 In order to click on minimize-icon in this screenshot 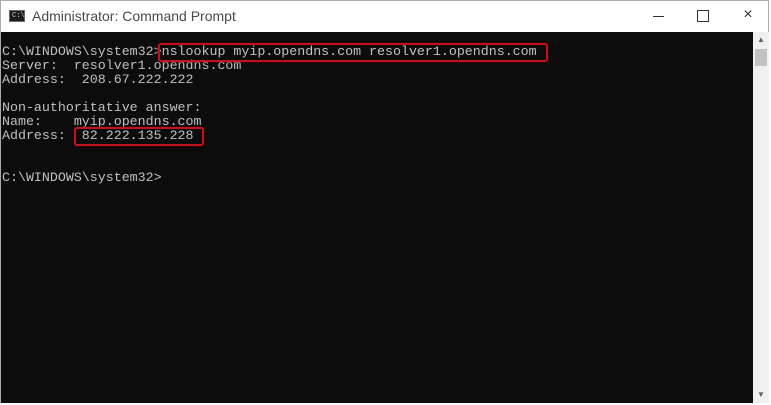, I will do `click(658, 16)`.